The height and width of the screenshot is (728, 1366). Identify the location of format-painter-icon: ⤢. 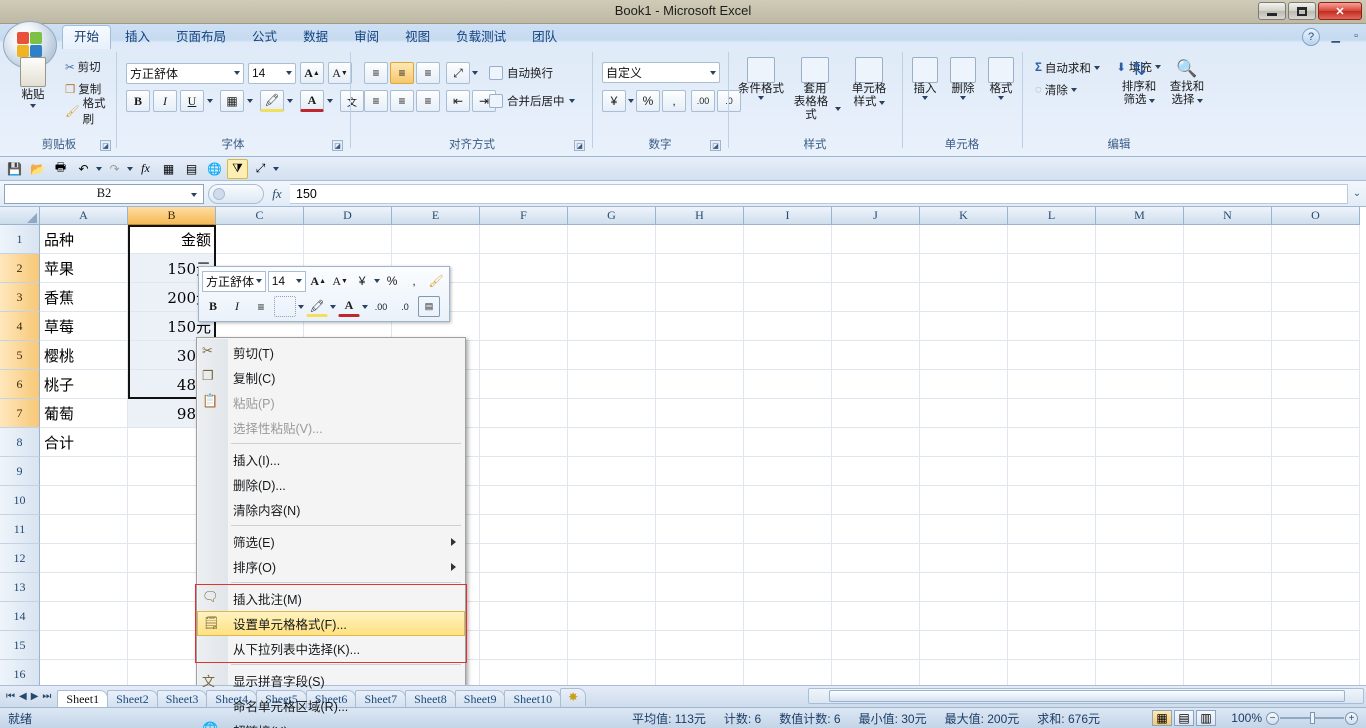
(260, 169).